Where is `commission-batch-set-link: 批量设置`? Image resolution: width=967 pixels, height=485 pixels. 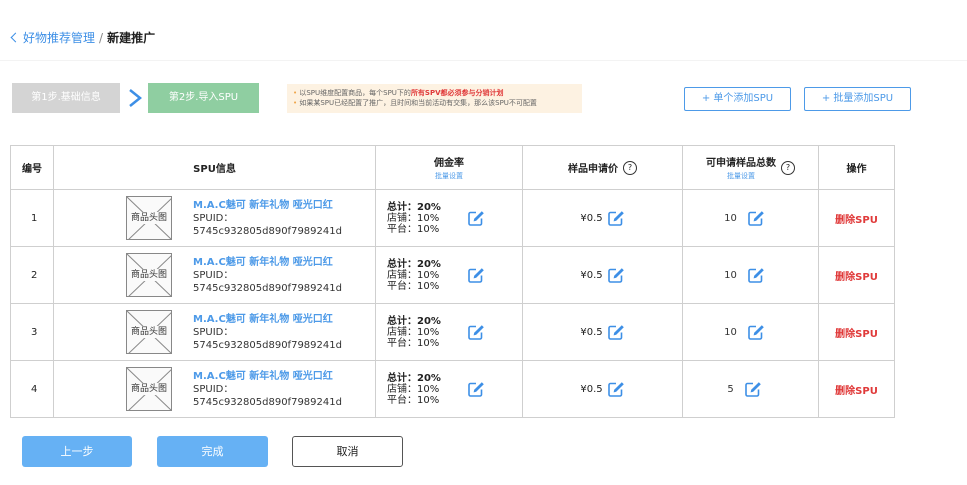
commission-batch-set-link: 批量设置 is located at coordinates (449, 176).